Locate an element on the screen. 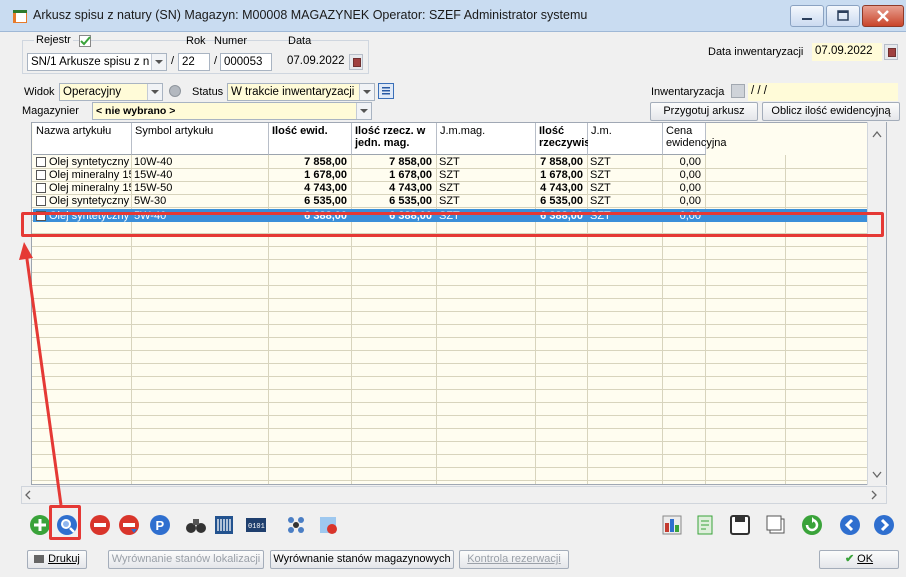 The height and width of the screenshot is (577, 906). annotation-arrow is located at coordinates (41, 374).